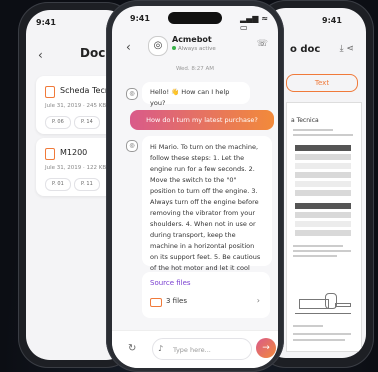 The width and height of the screenshot is (378, 372). I want to click on chevron-right-icon: ›, so click(258, 300).